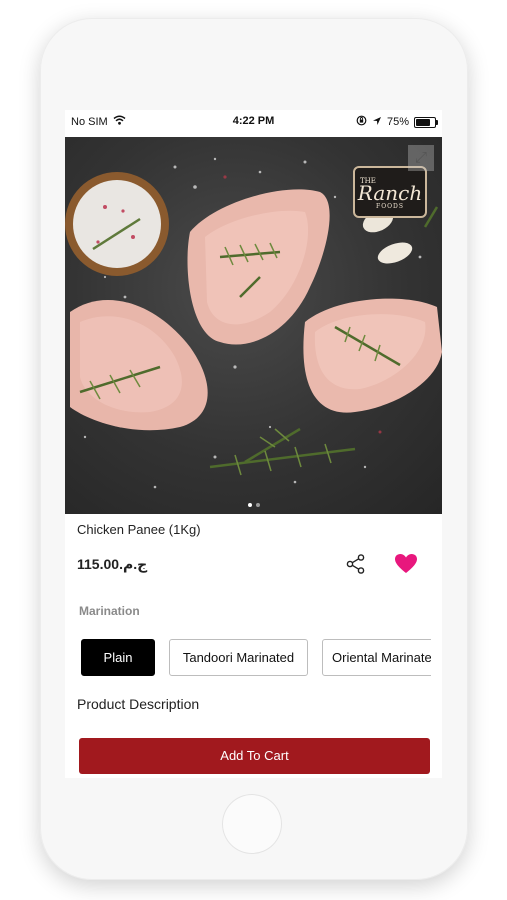 Image resolution: width=507 pixels, height=900 pixels. I want to click on battery-cap, so click(437, 122).